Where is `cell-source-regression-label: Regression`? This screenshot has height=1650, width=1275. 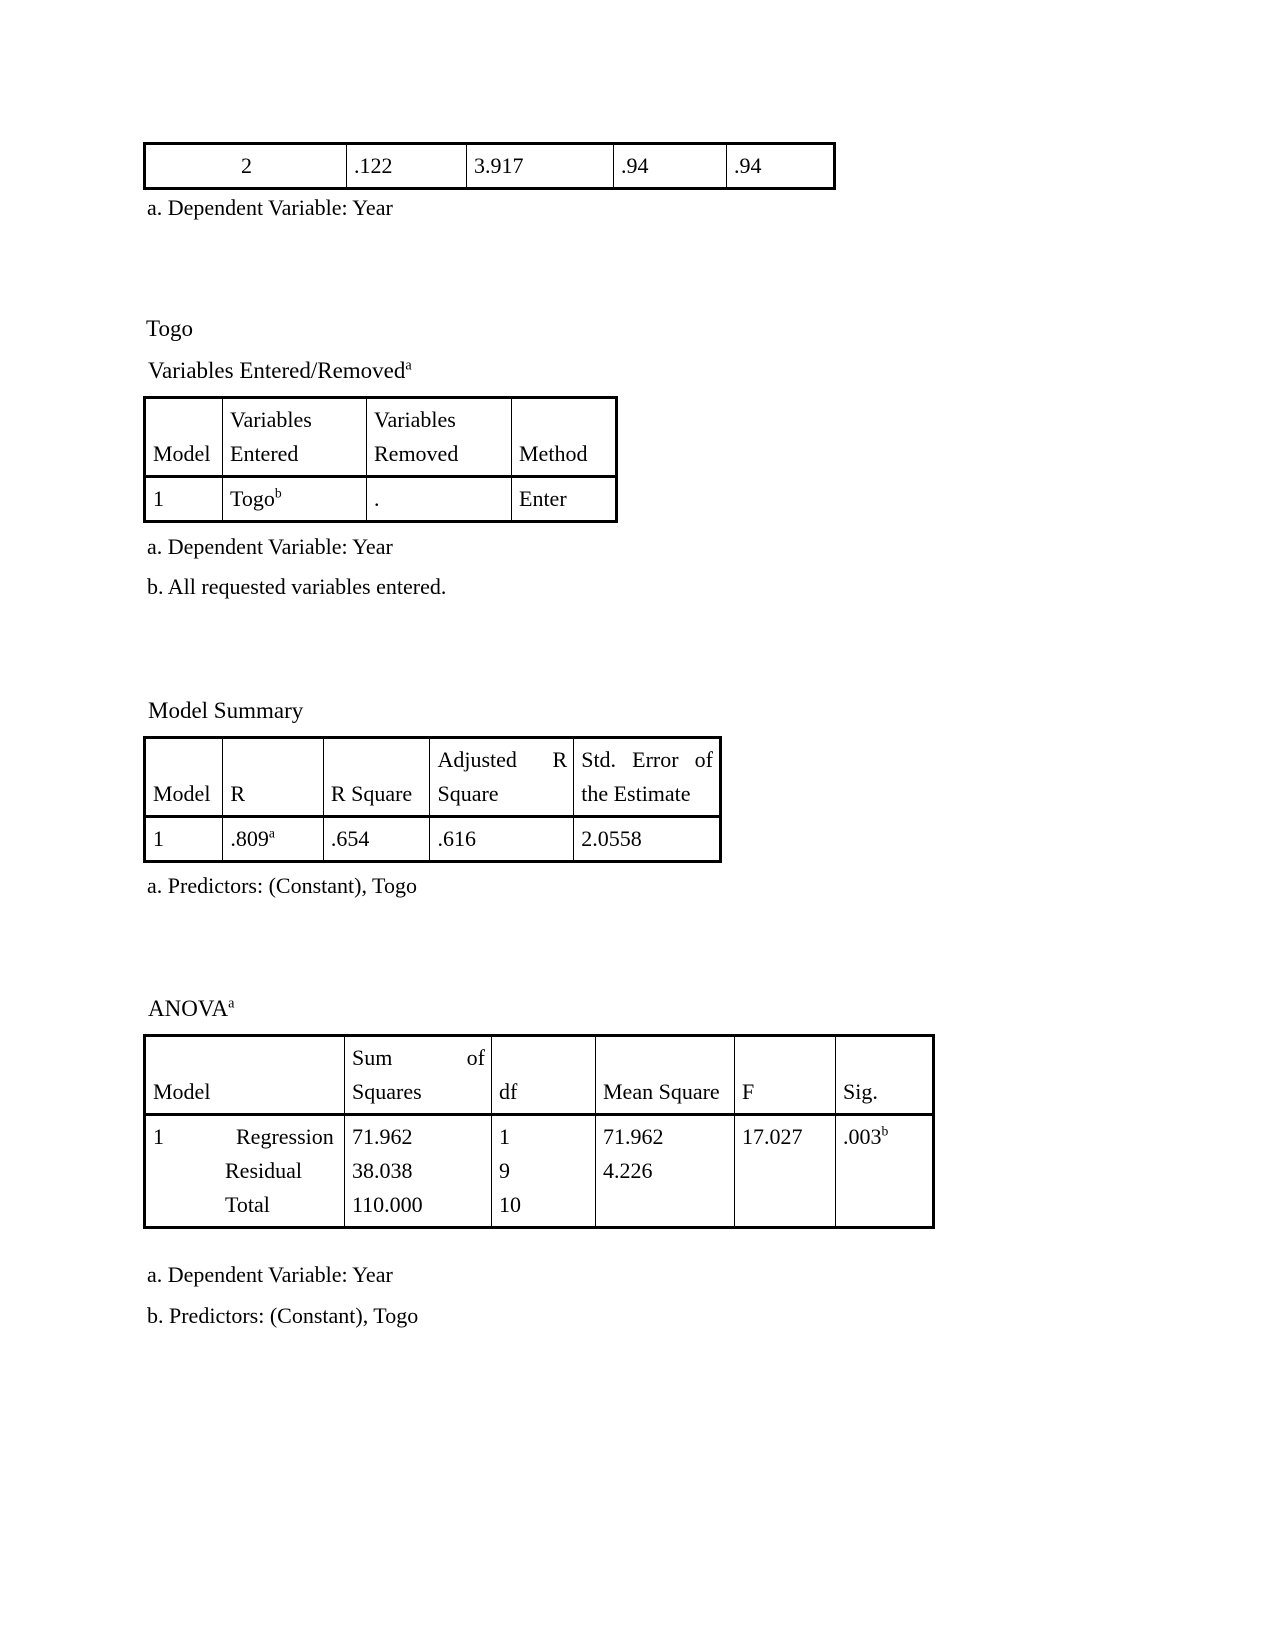
cell-source-regression-label: Regression is located at coordinates (285, 1137).